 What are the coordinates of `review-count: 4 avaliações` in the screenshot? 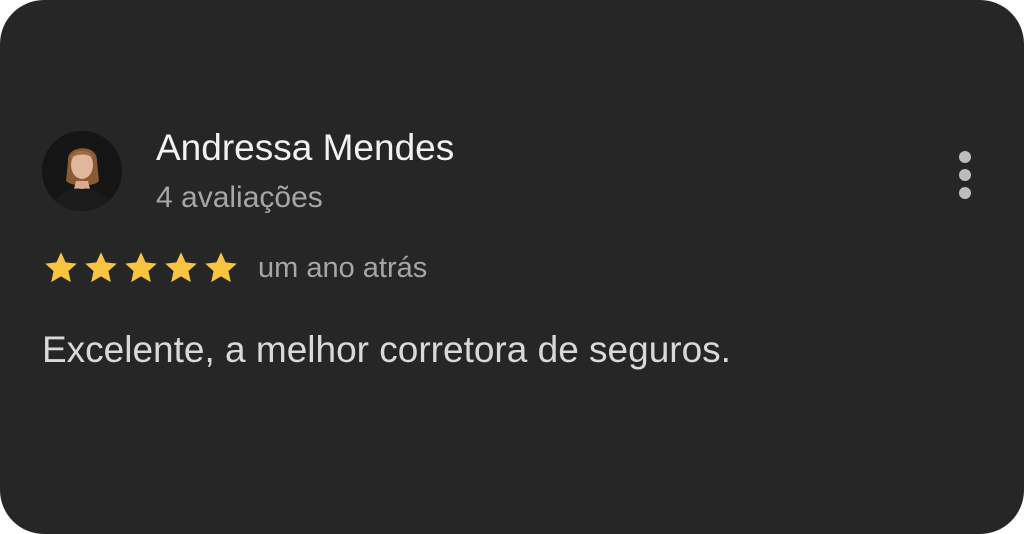 It's located at (239, 197).